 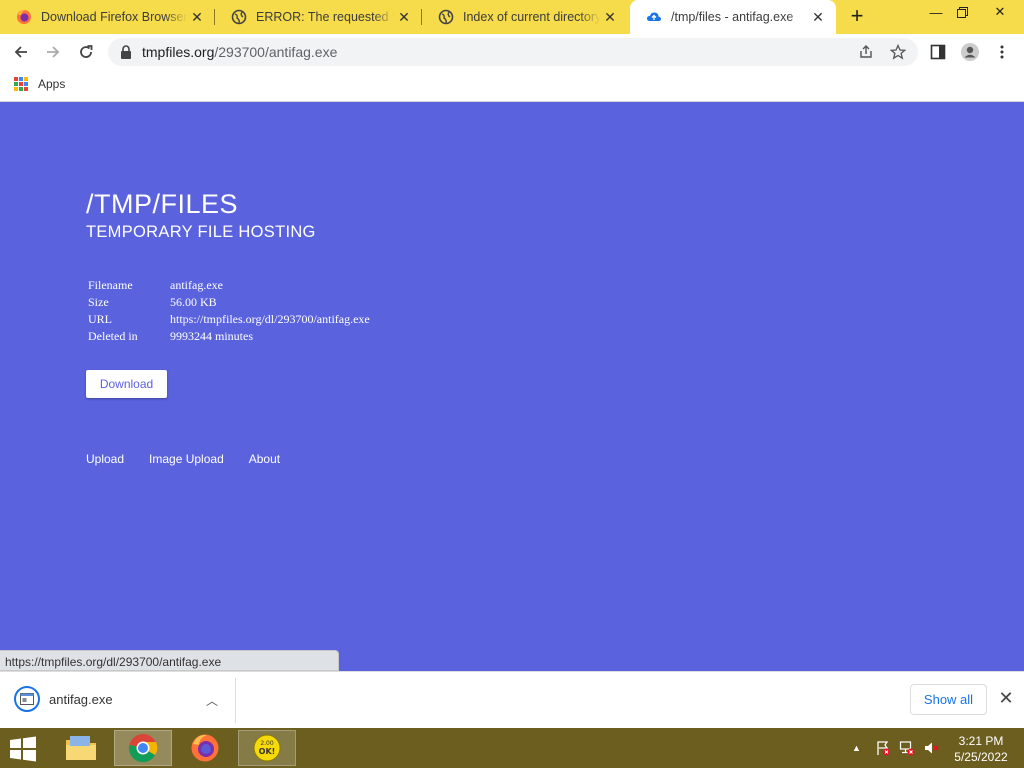 What do you see at coordinates (512, 86) in the screenshot?
I see `bookmarks-bar: Apps` at bounding box center [512, 86].